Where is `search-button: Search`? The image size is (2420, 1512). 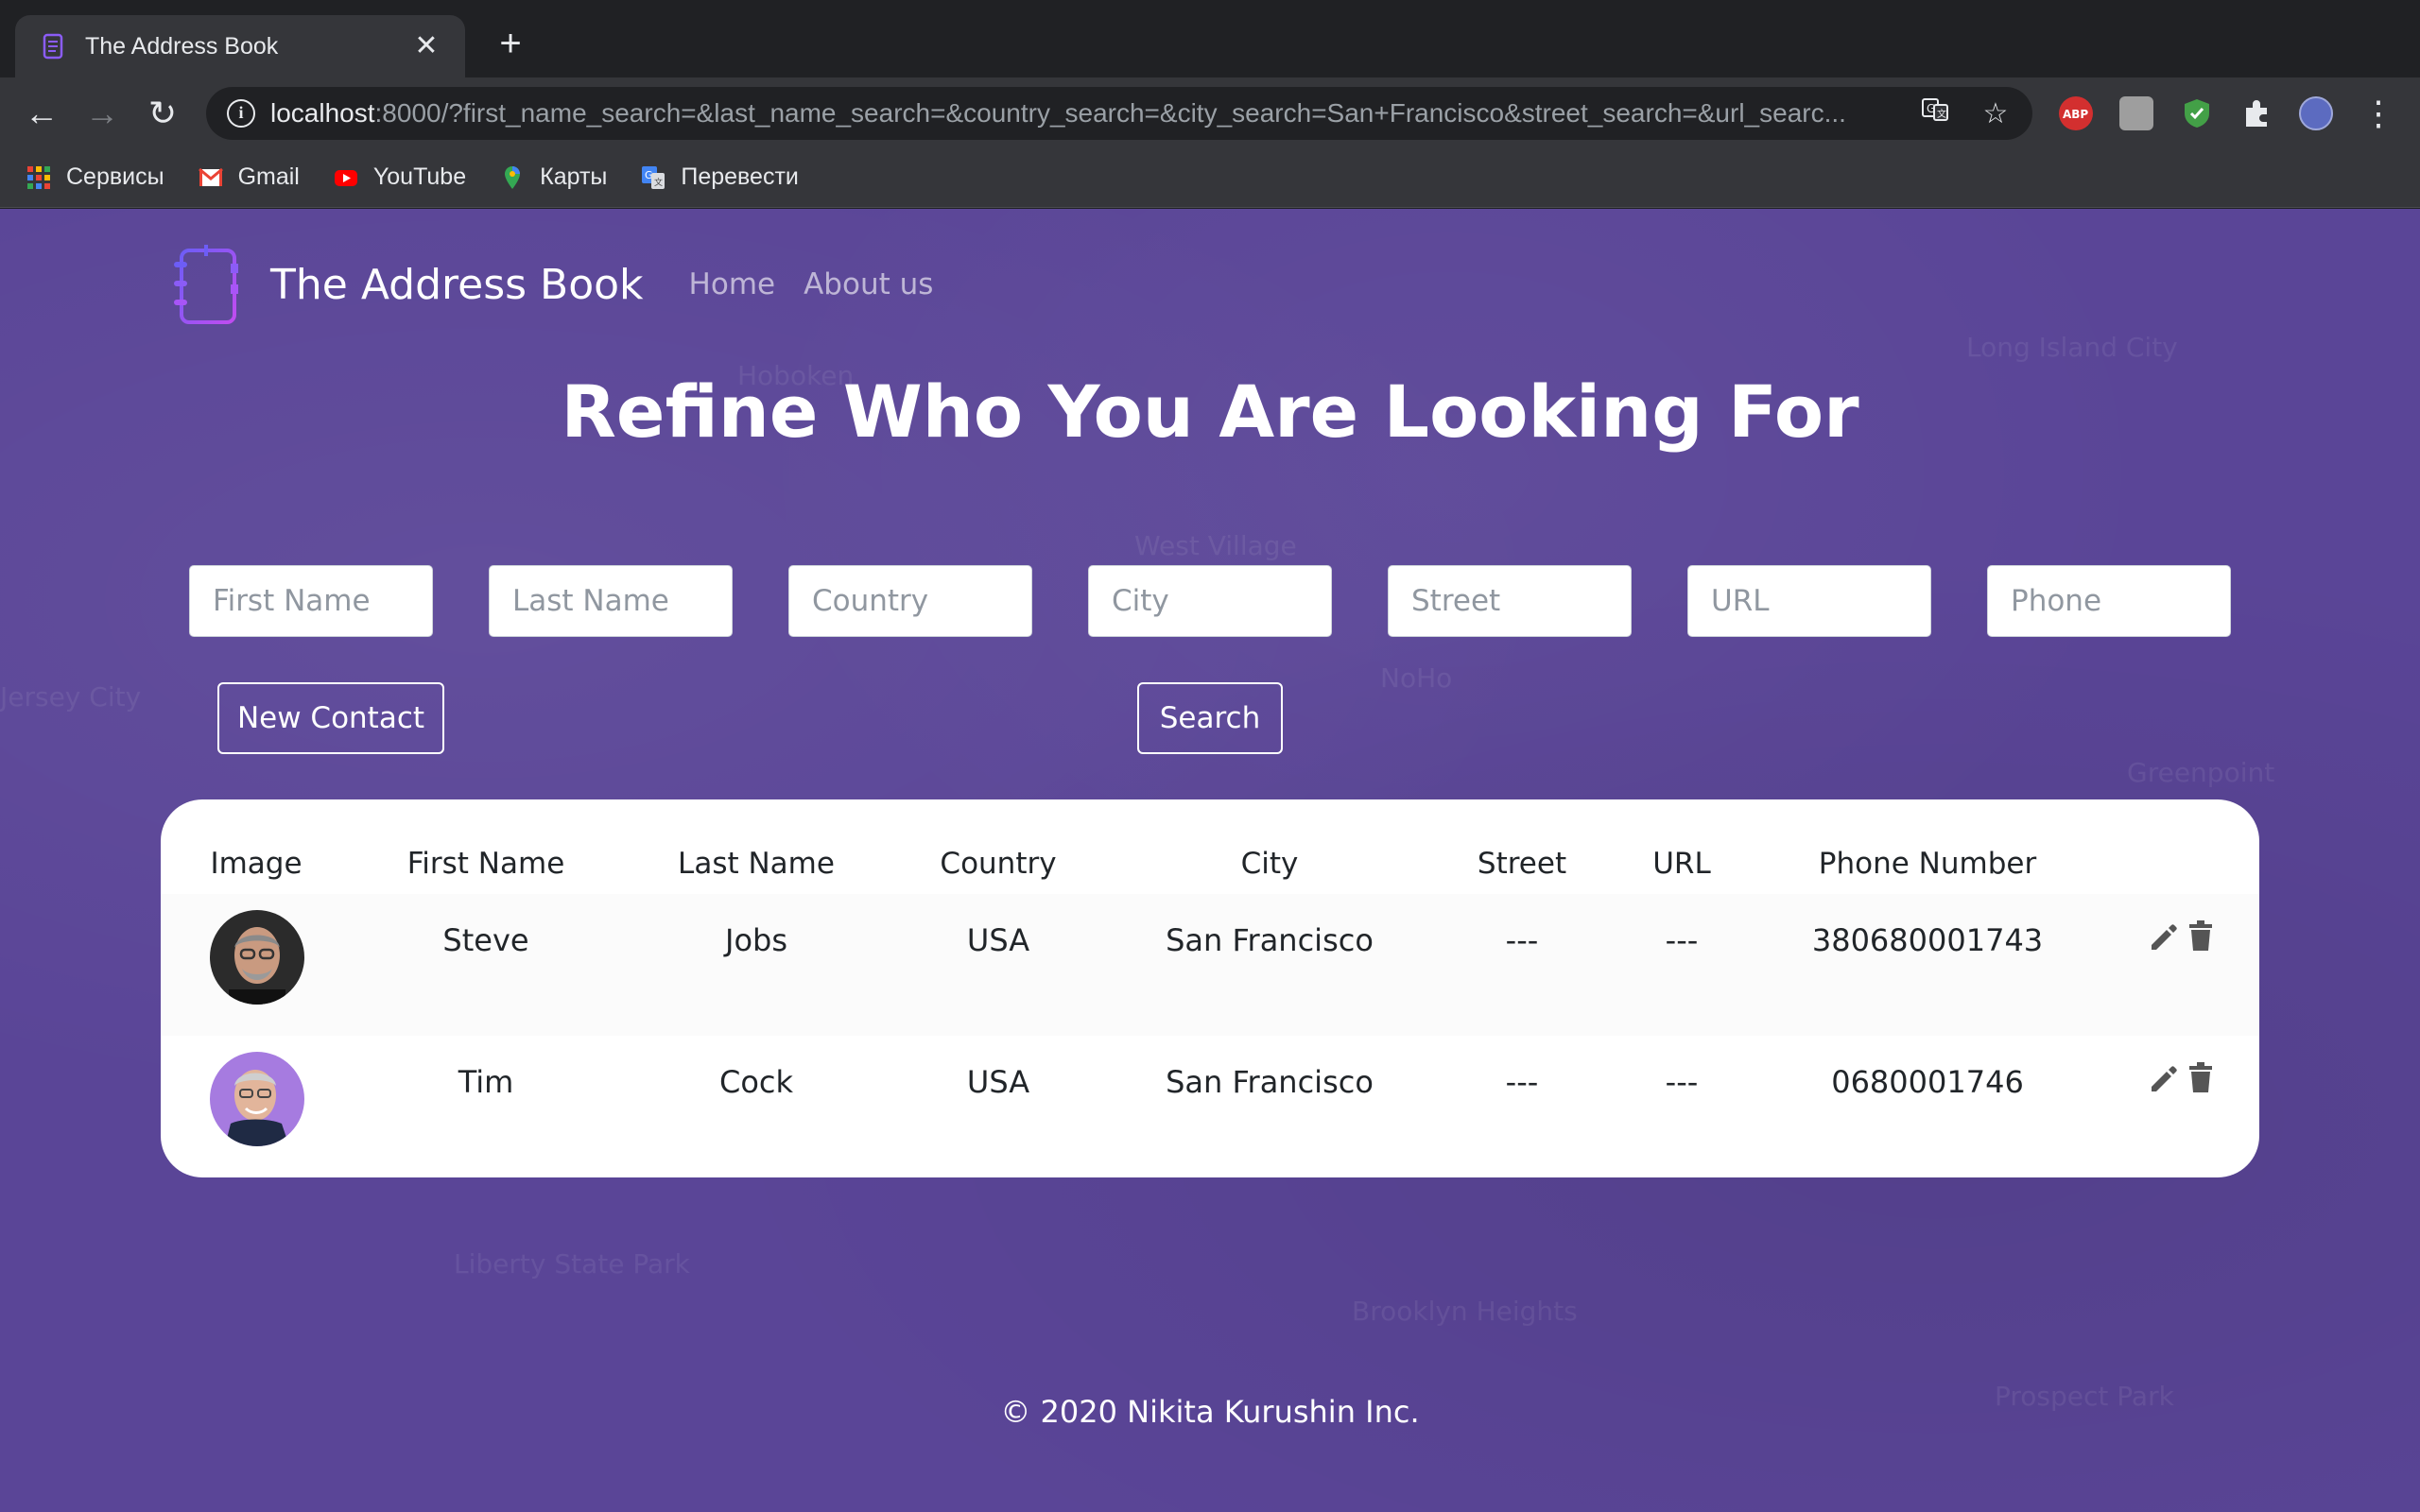 search-button: Search is located at coordinates (1210, 718).